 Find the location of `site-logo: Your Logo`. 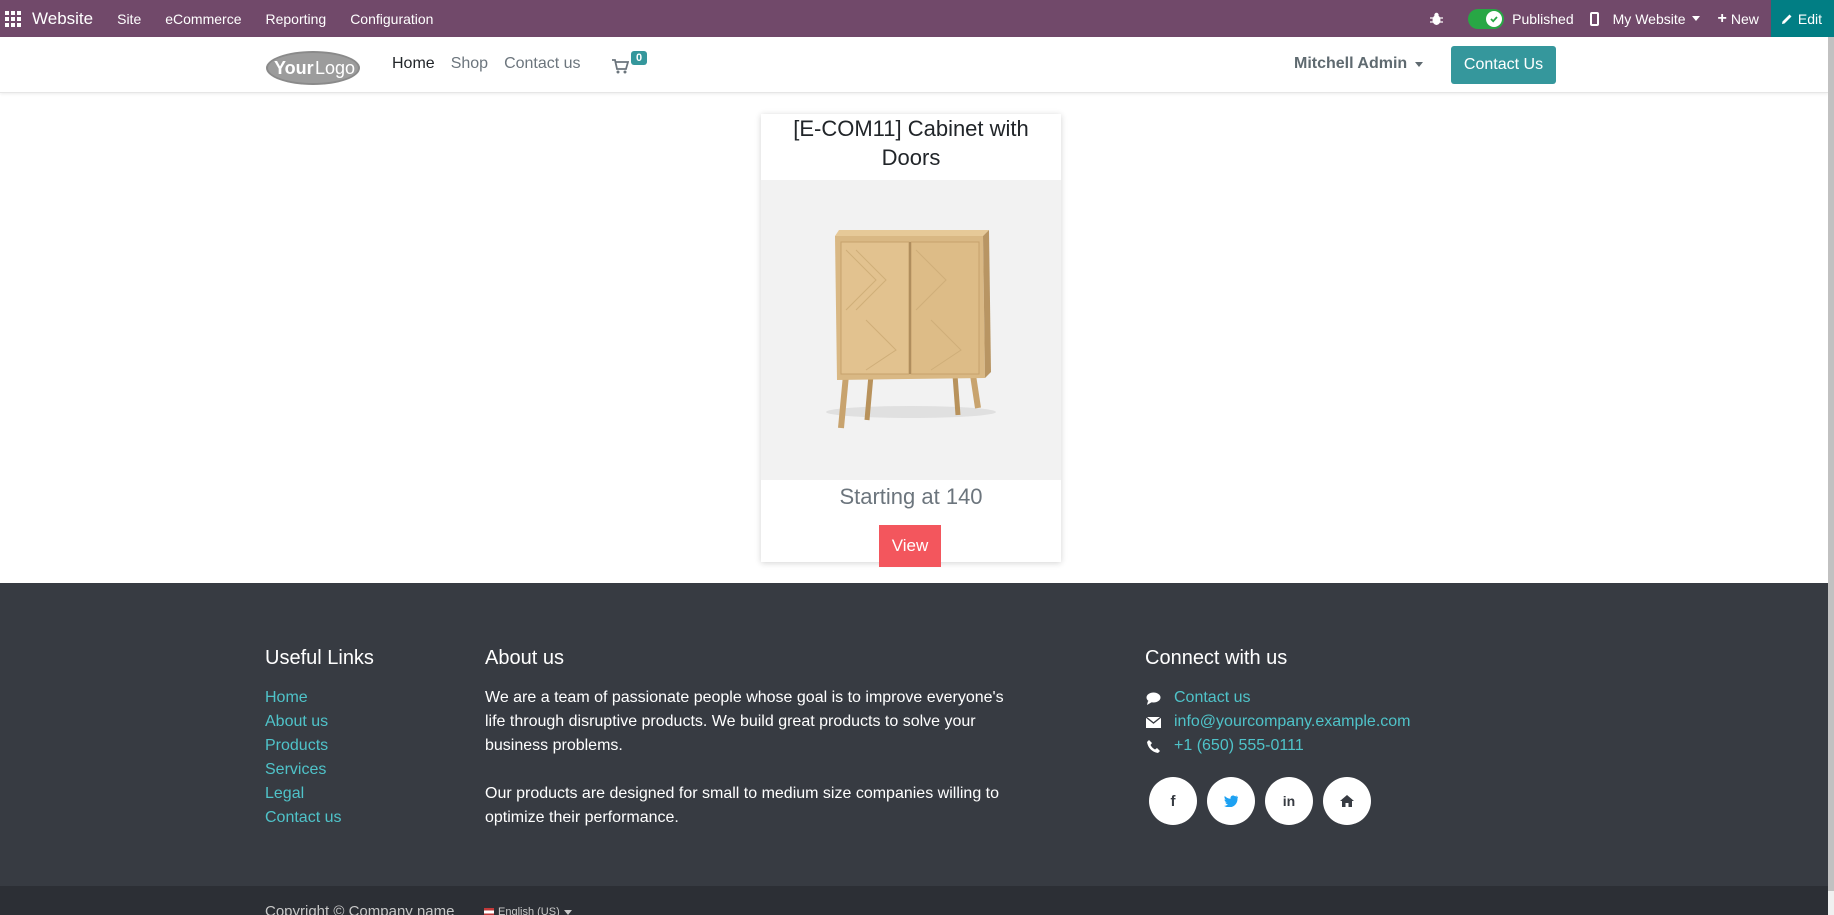

site-logo: Your Logo is located at coordinates (313, 68).